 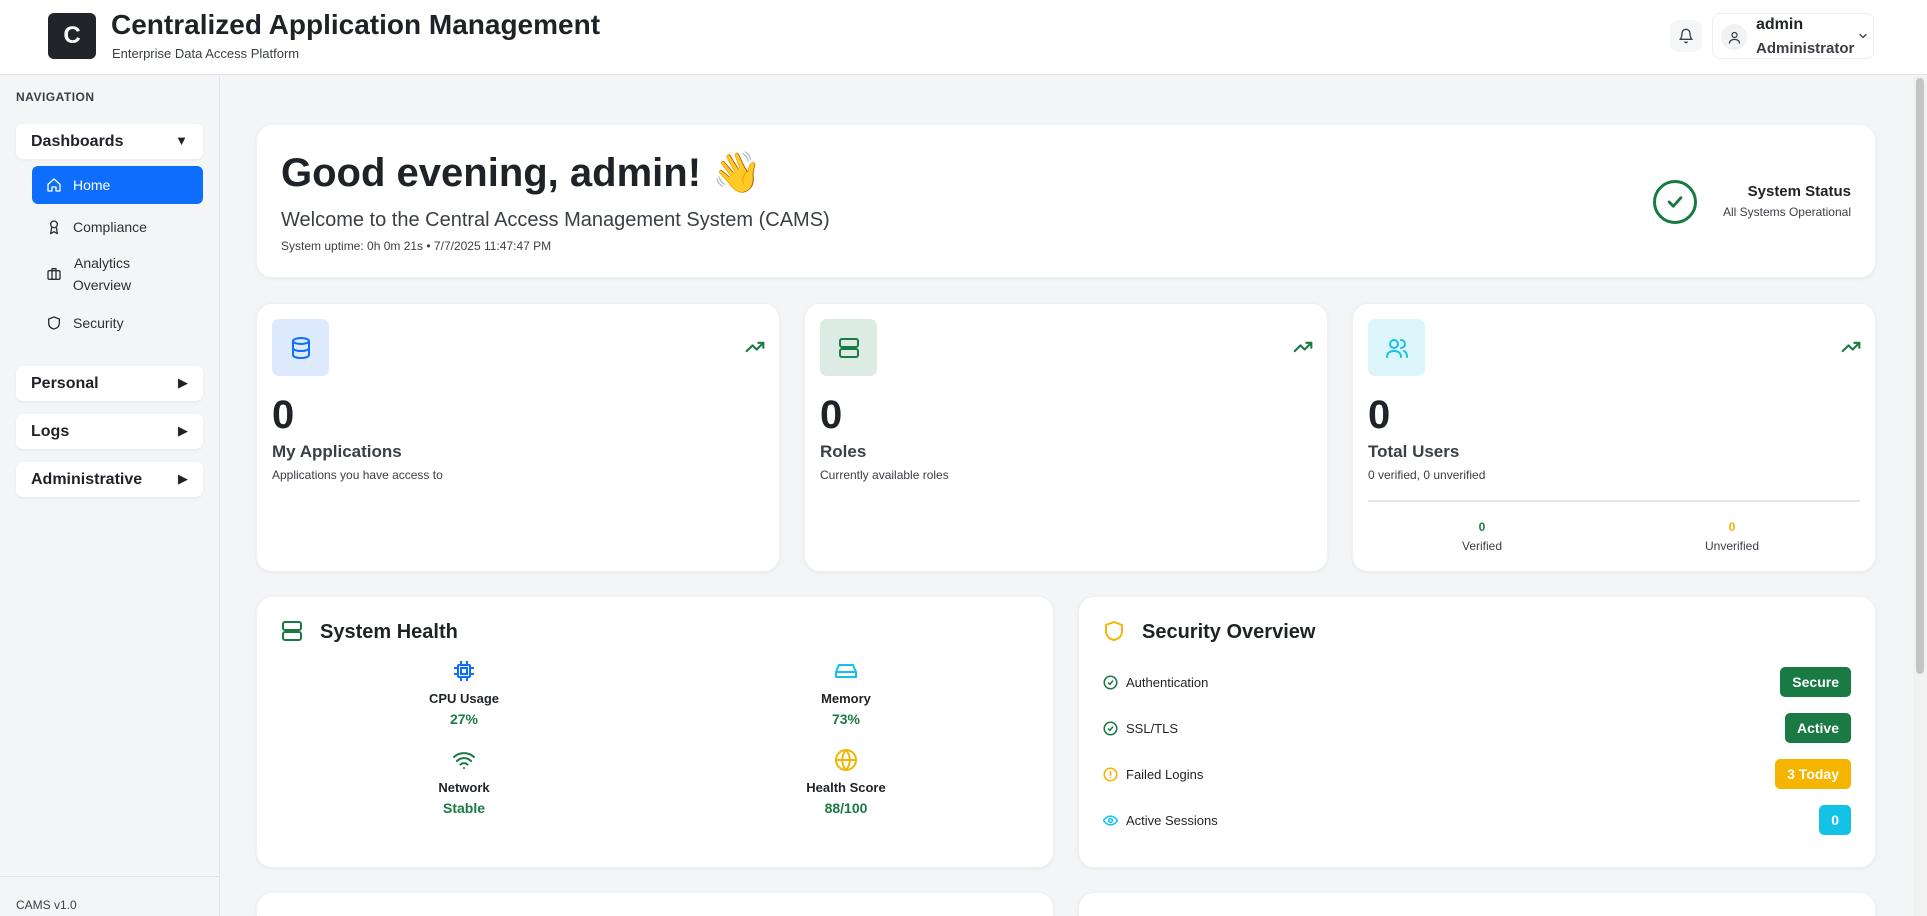 What do you see at coordinates (1167, 682) in the screenshot?
I see `security-row-label: Authentication` at bounding box center [1167, 682].